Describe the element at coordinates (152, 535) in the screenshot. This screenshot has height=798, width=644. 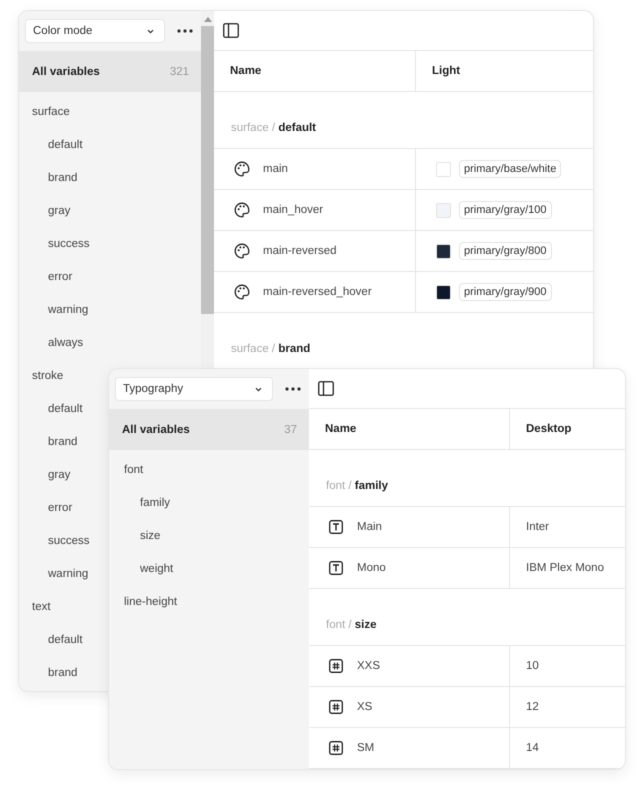
I see `subgroup-item: size` at that location.